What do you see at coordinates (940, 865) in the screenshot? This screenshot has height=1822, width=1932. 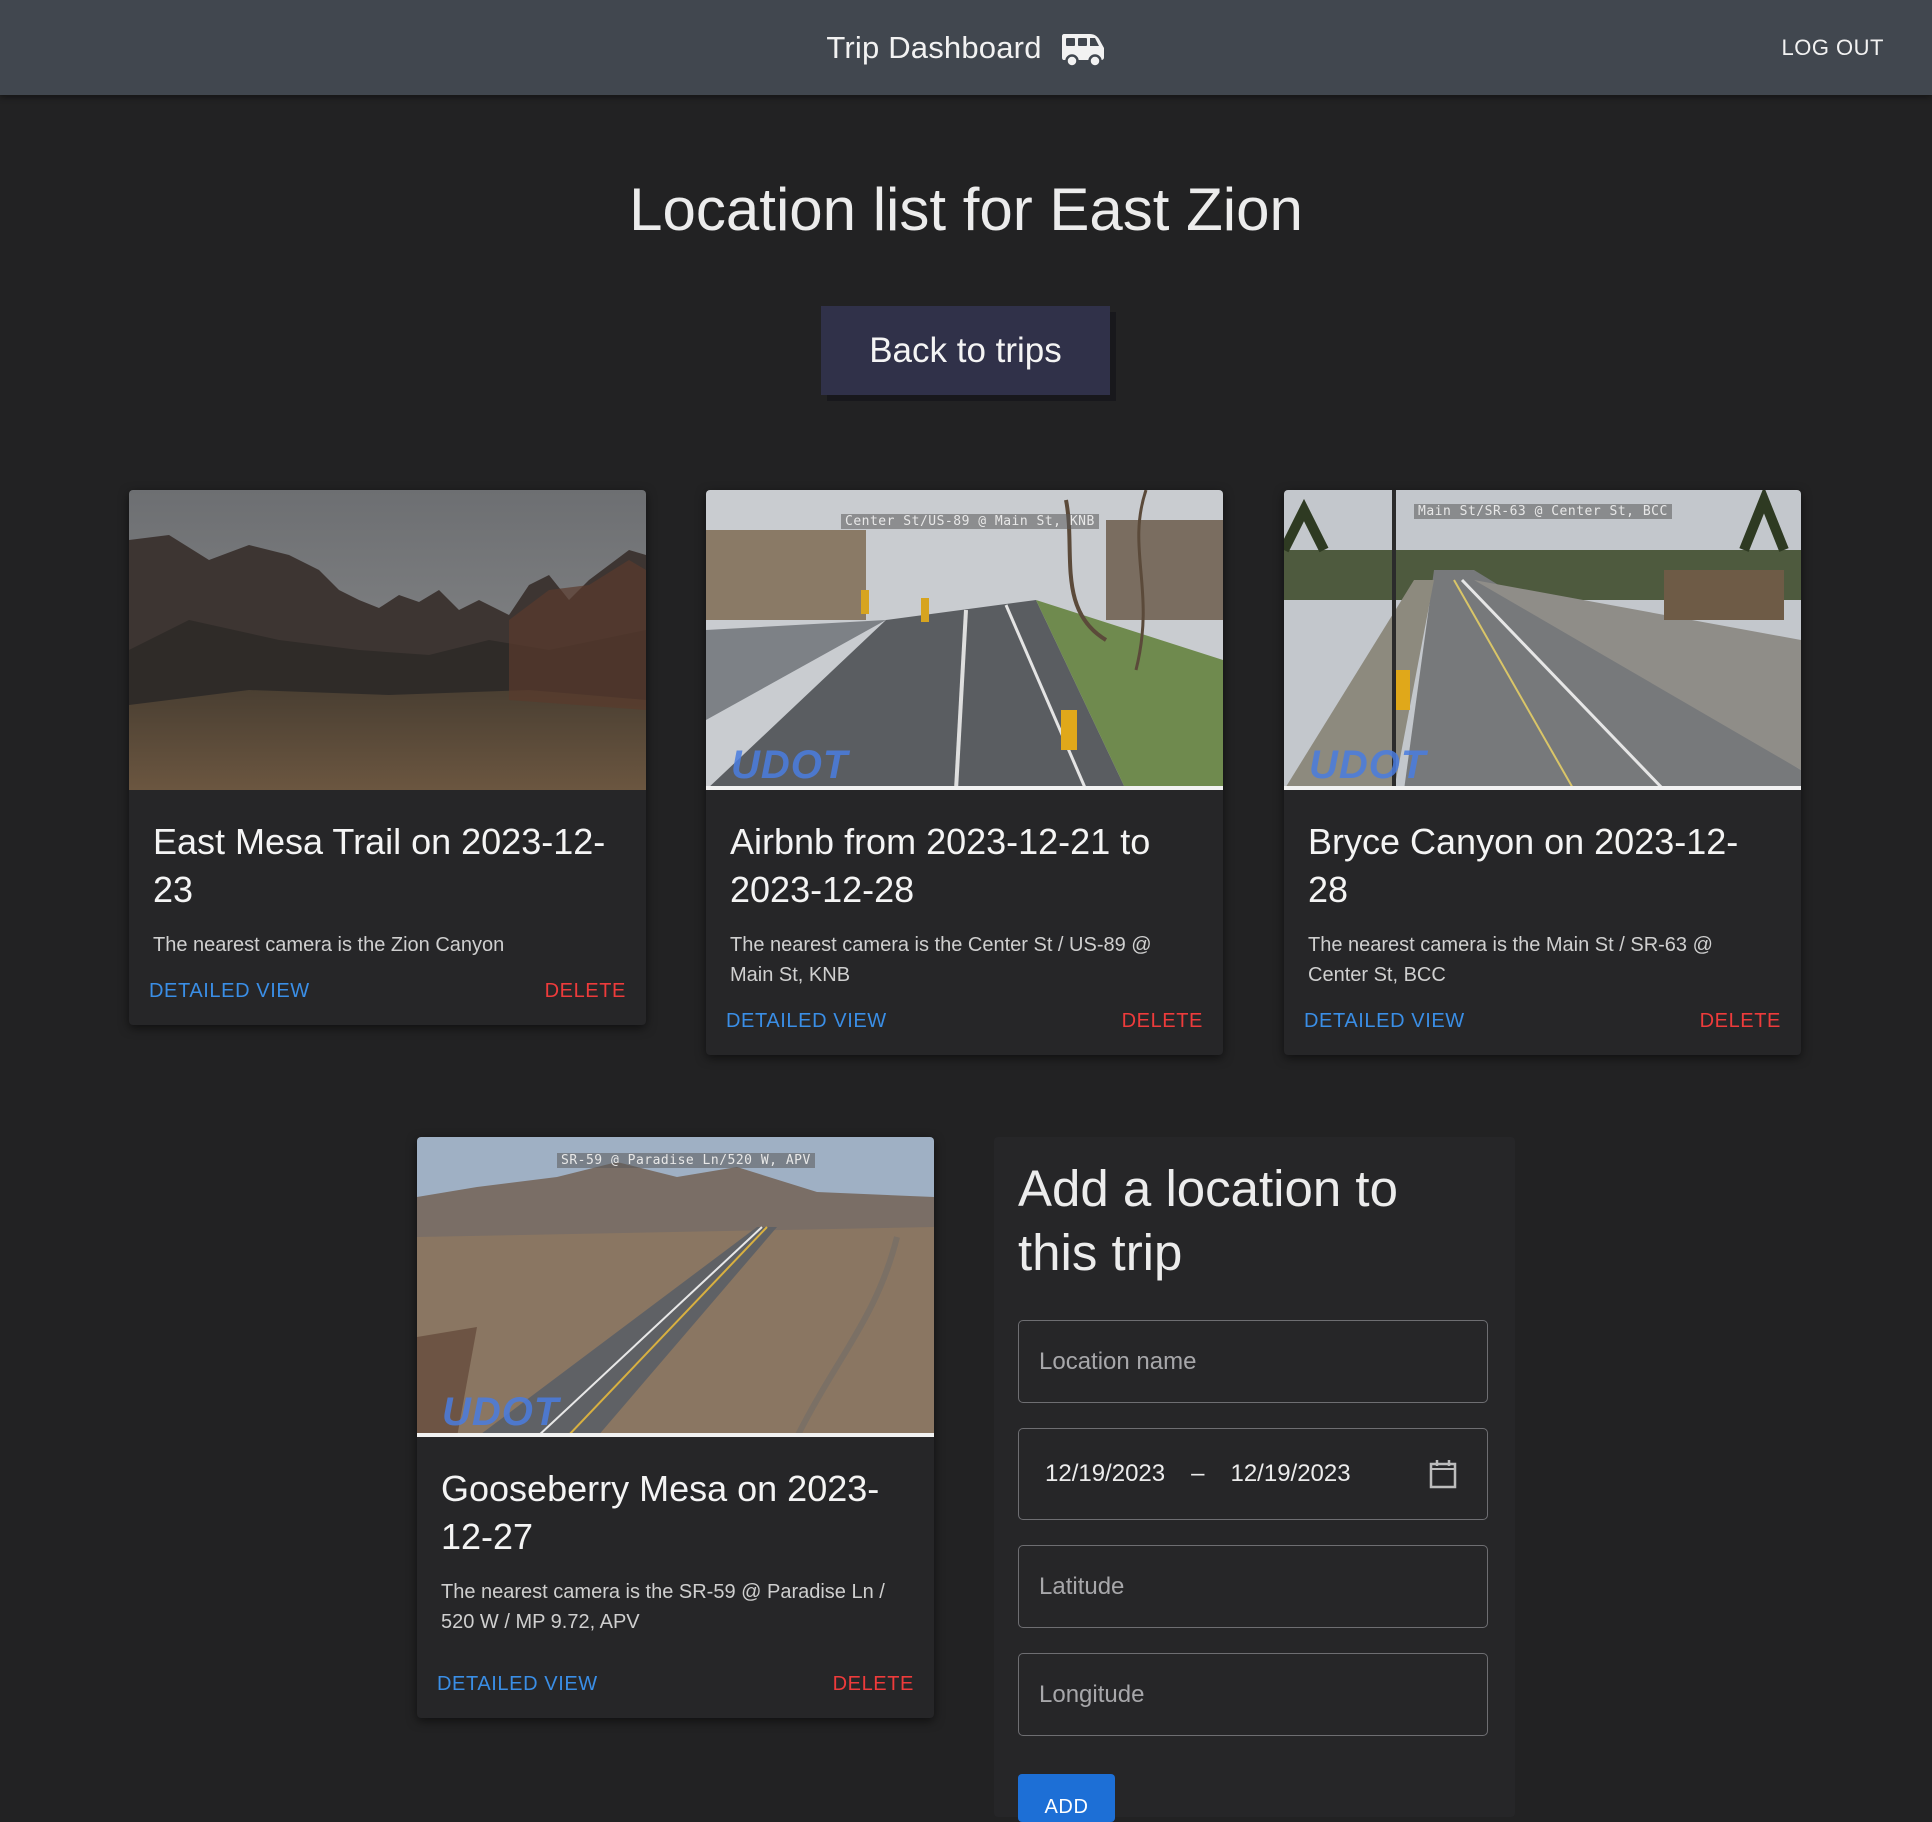 I see `card-title: Airbnb from 2023-12-21 to 2023-12-28` at bounding box center [940, 865].